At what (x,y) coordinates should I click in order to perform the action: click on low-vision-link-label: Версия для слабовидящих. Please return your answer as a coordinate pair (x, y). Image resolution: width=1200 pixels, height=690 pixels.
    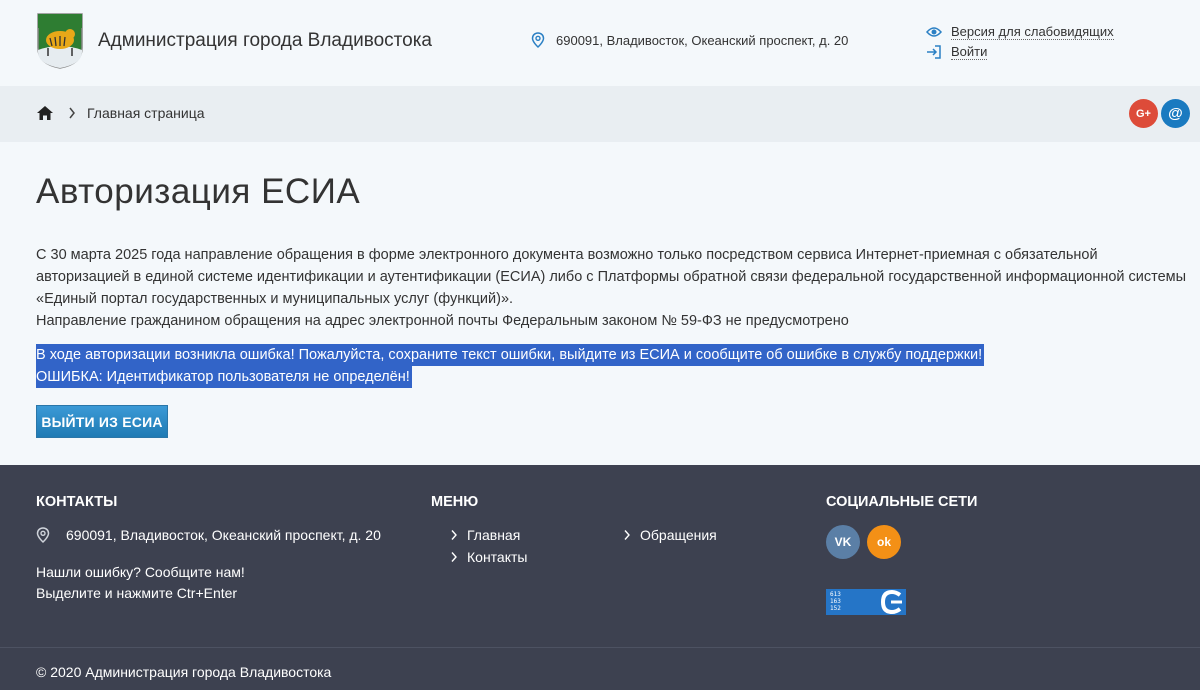
    Looking at the image, I should click on (1032, 32).